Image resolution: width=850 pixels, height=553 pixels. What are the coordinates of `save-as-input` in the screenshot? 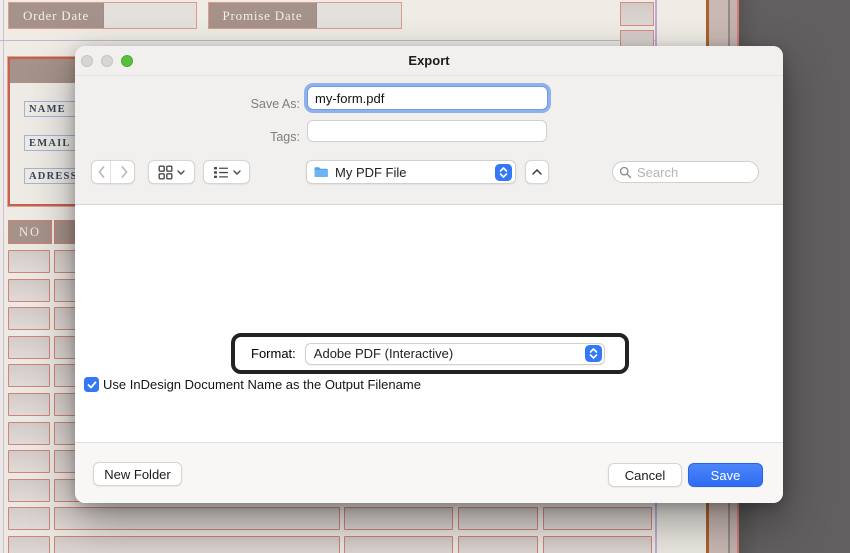 It's located at (427, 98).